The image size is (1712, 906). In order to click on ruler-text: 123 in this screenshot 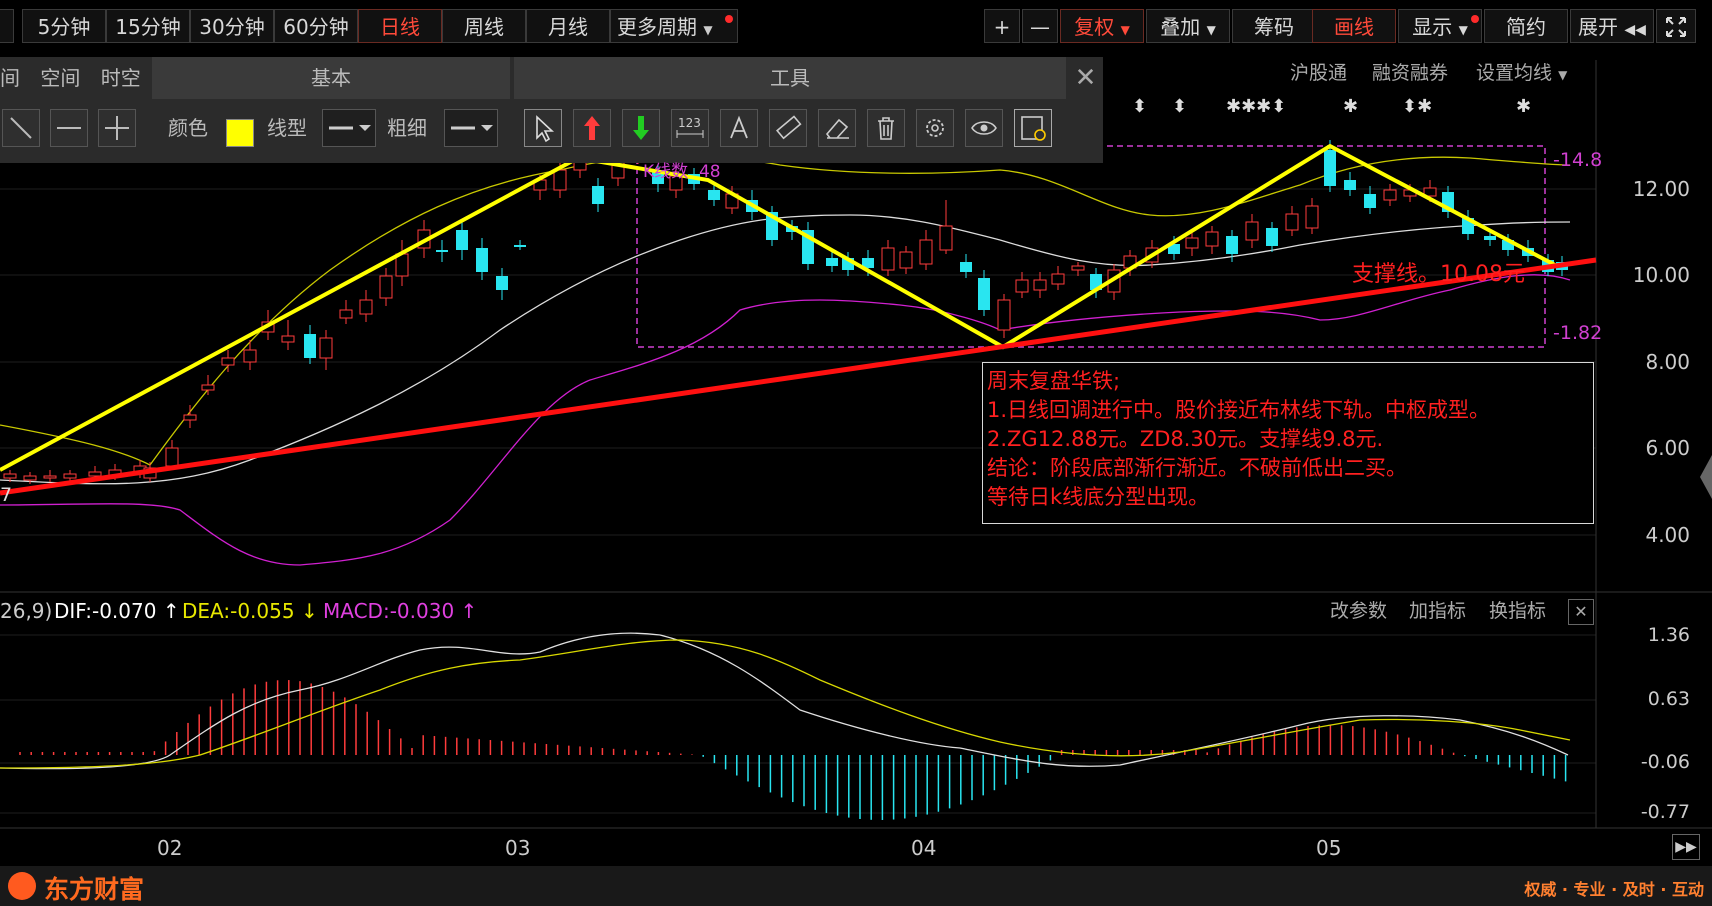, I will do `click(689, 123)`.